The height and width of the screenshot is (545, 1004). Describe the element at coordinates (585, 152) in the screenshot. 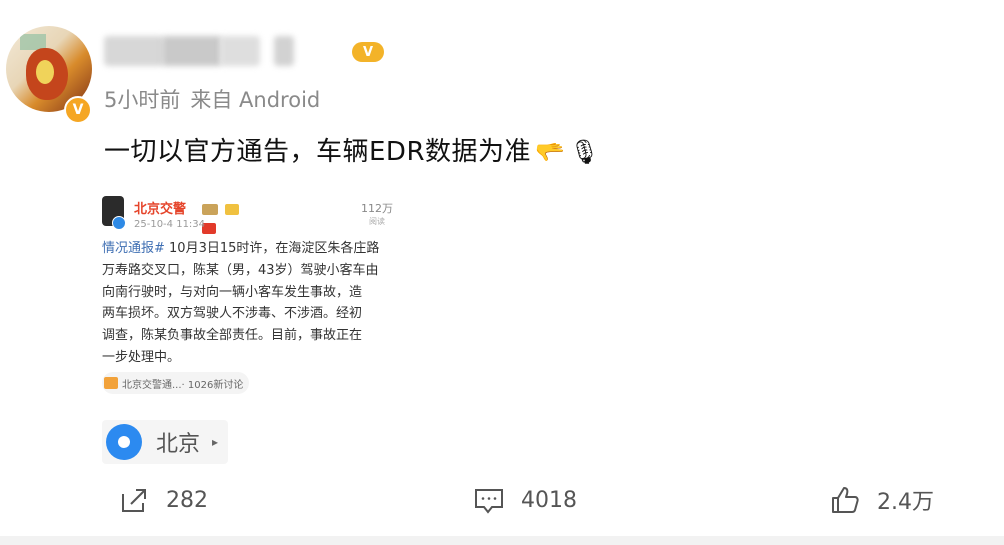

I see `microphone-emoji-icon: 🎙` at that location.